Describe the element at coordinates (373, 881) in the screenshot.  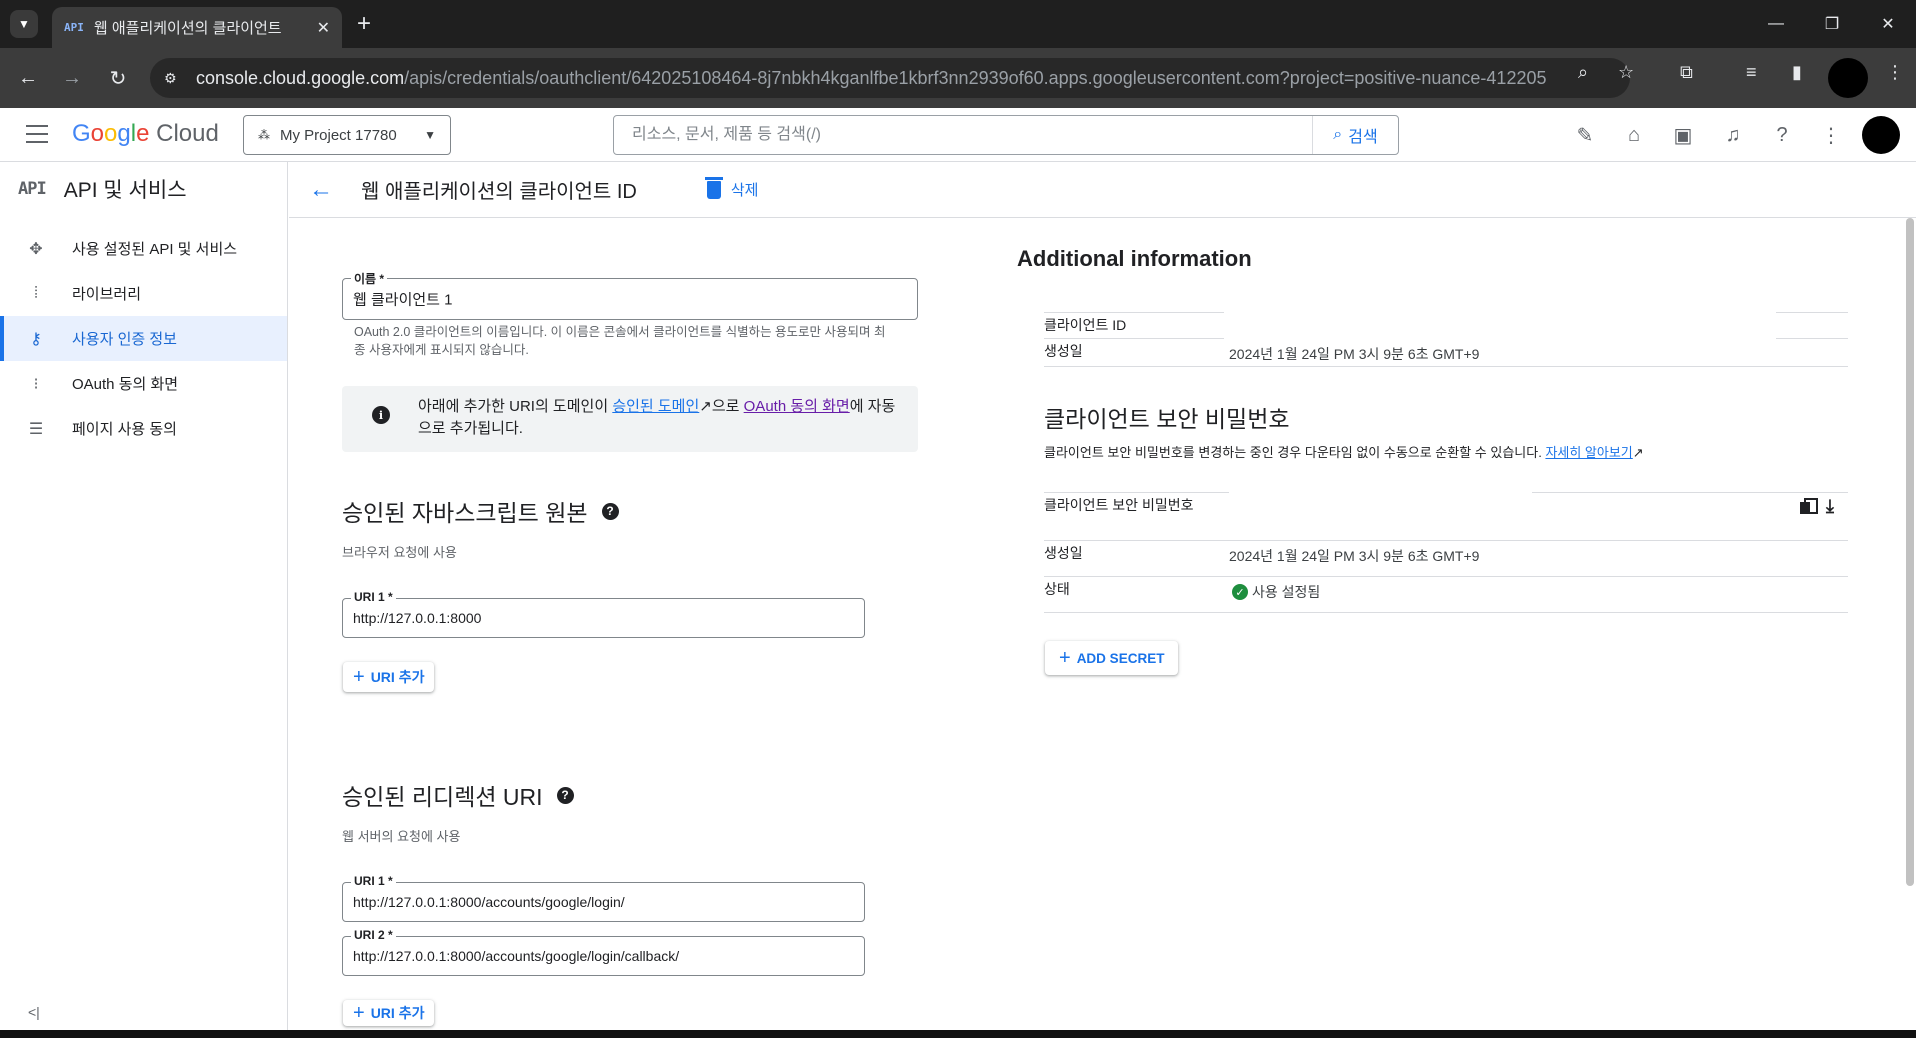
I see `redirect-uri-1-label: URI 1 *` at that location.